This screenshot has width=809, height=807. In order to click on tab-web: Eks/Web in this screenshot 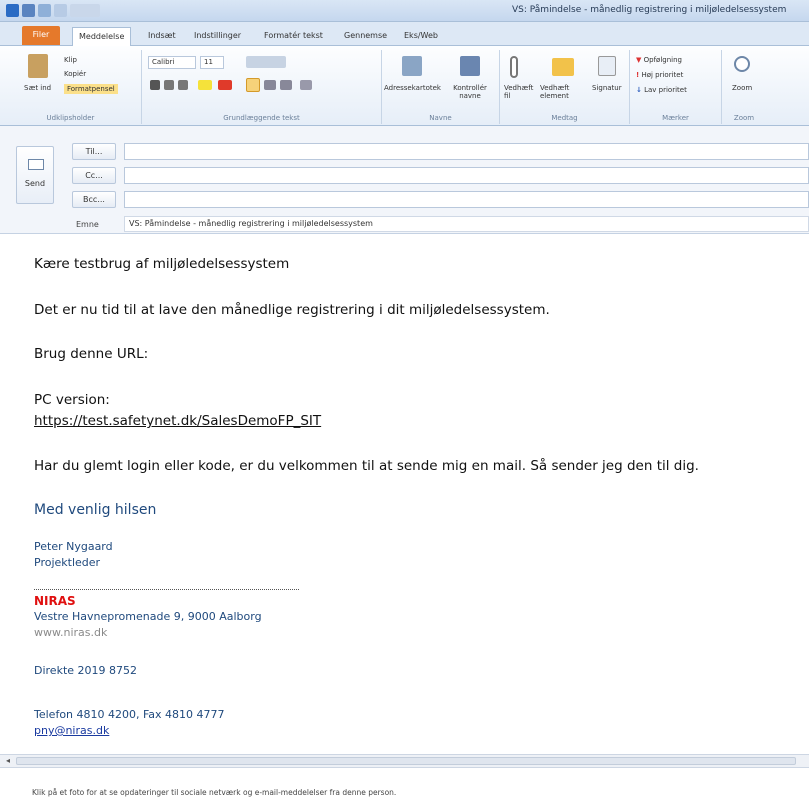, I will do `click(421, 36)`.